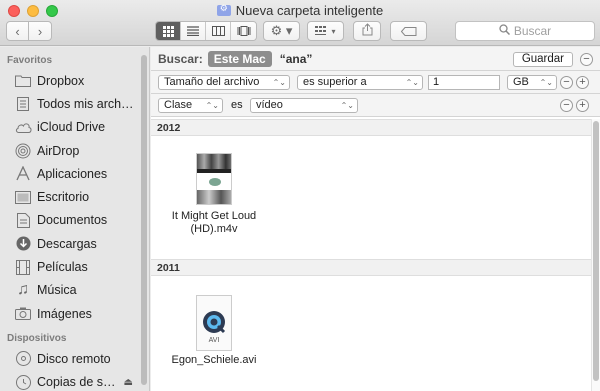 The height and width of the screenshot is (391, 600). What do you see at coordinates (214, 360) in the screenshot?
I see `file-name: Egon_Schiele.avi` at bounding box center [214, 360].